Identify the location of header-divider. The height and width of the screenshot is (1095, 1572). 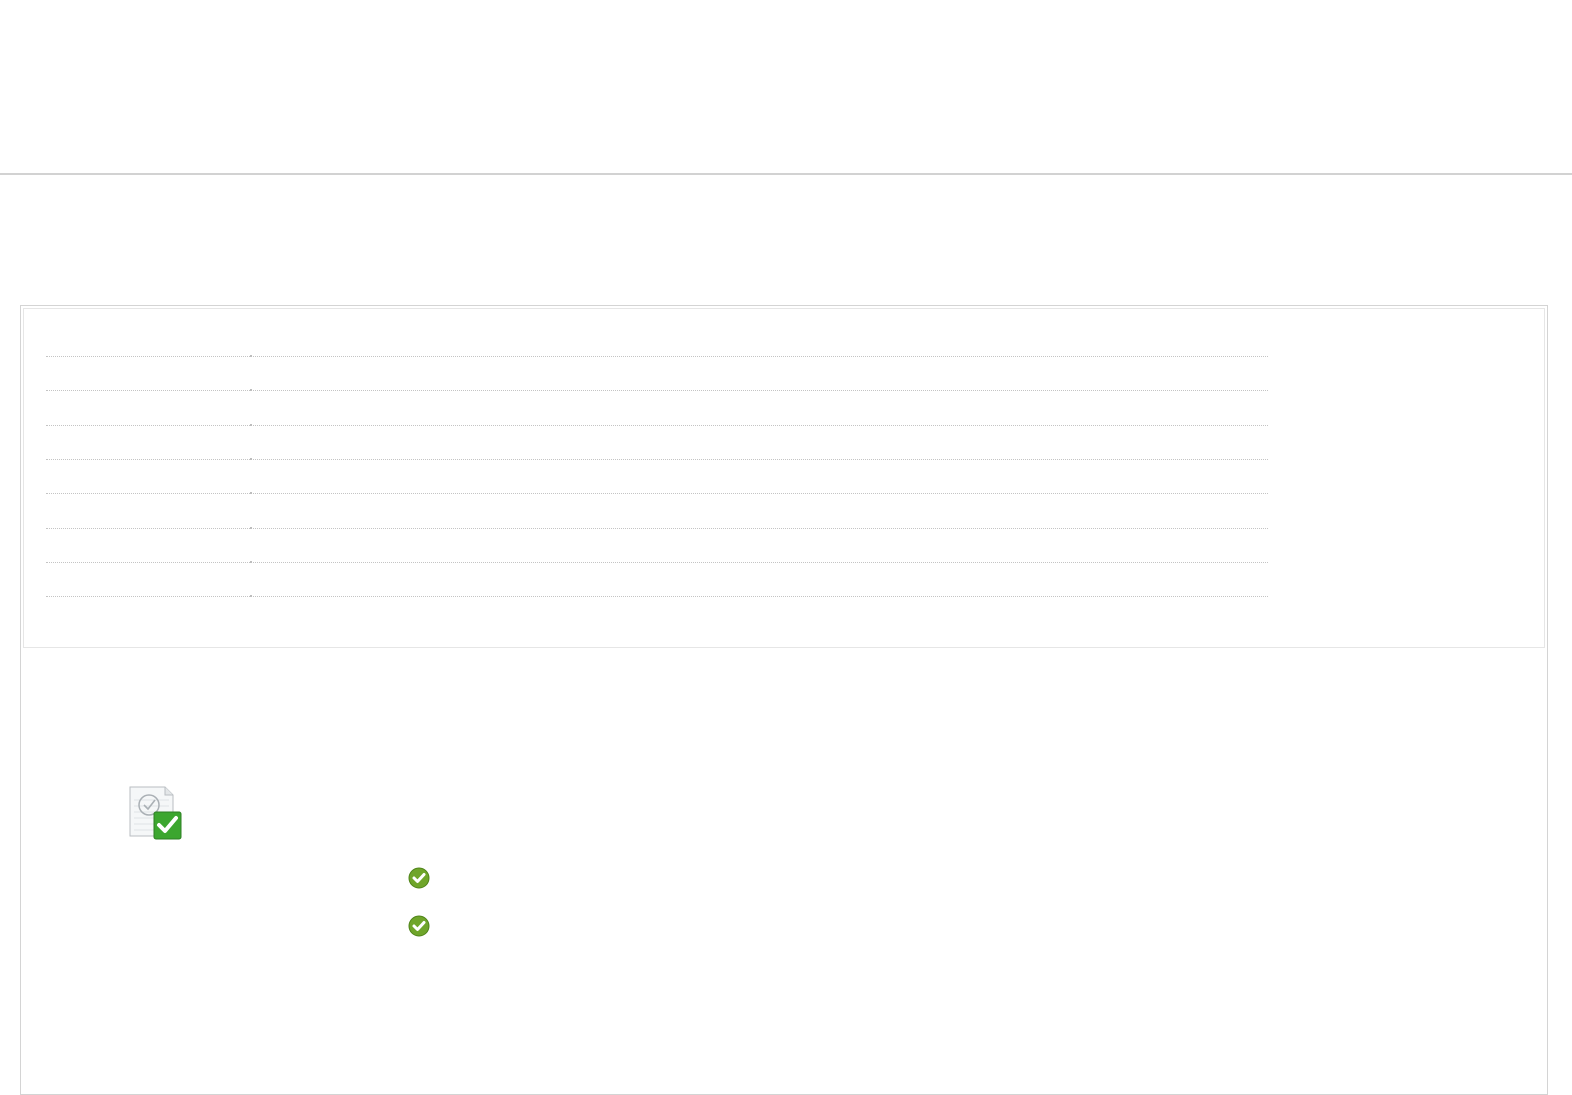
(786, 174).